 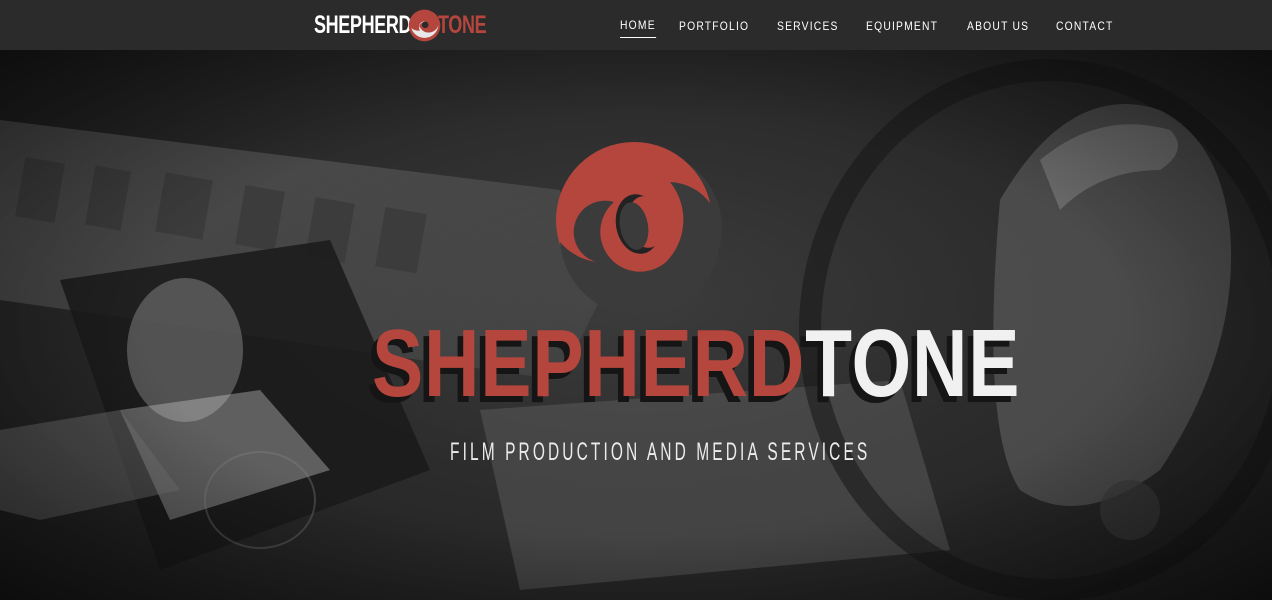 I want to click on brand-name-first: SHEPHERD, so click(x=363, y=24).